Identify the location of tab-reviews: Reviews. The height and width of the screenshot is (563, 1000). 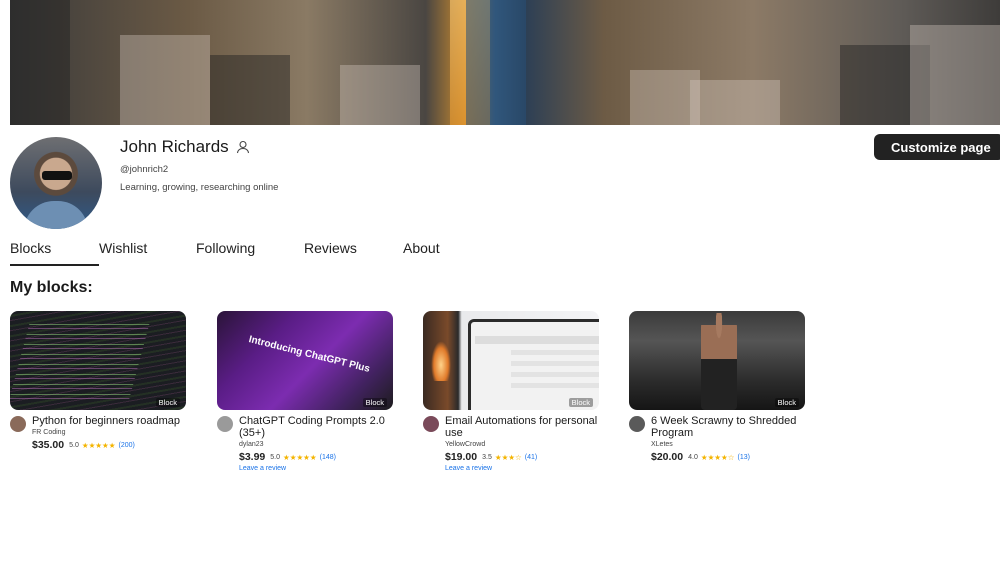
(353, 253).